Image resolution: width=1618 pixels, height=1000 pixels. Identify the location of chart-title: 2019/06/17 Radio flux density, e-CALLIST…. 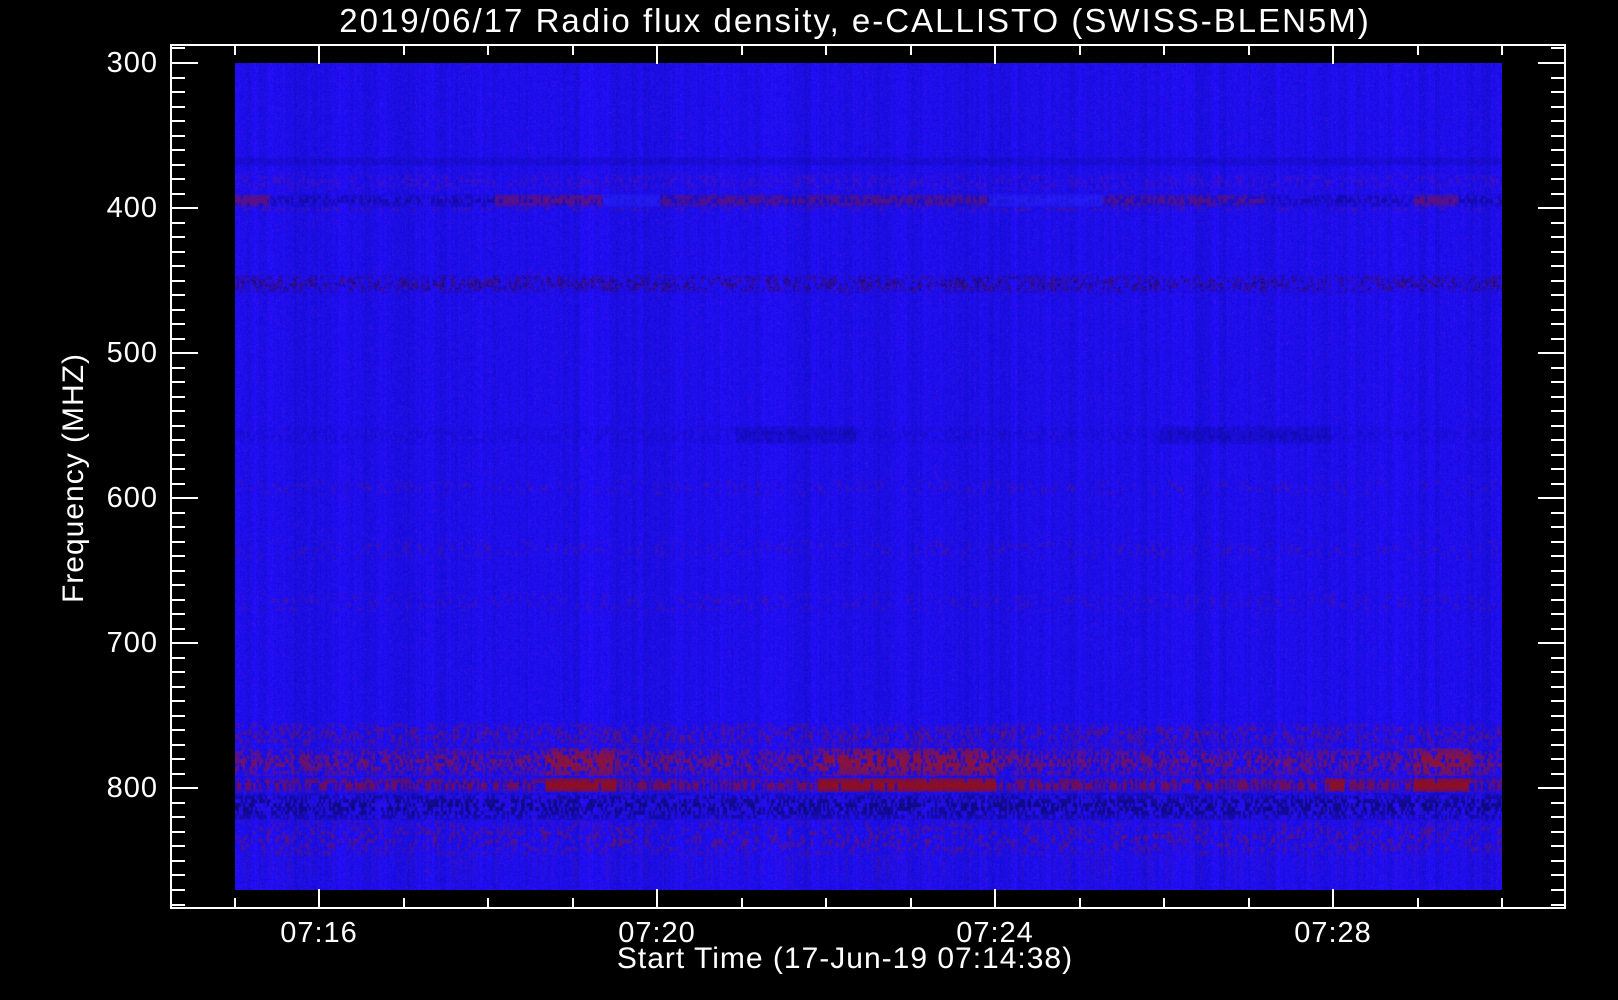
(855, 20).